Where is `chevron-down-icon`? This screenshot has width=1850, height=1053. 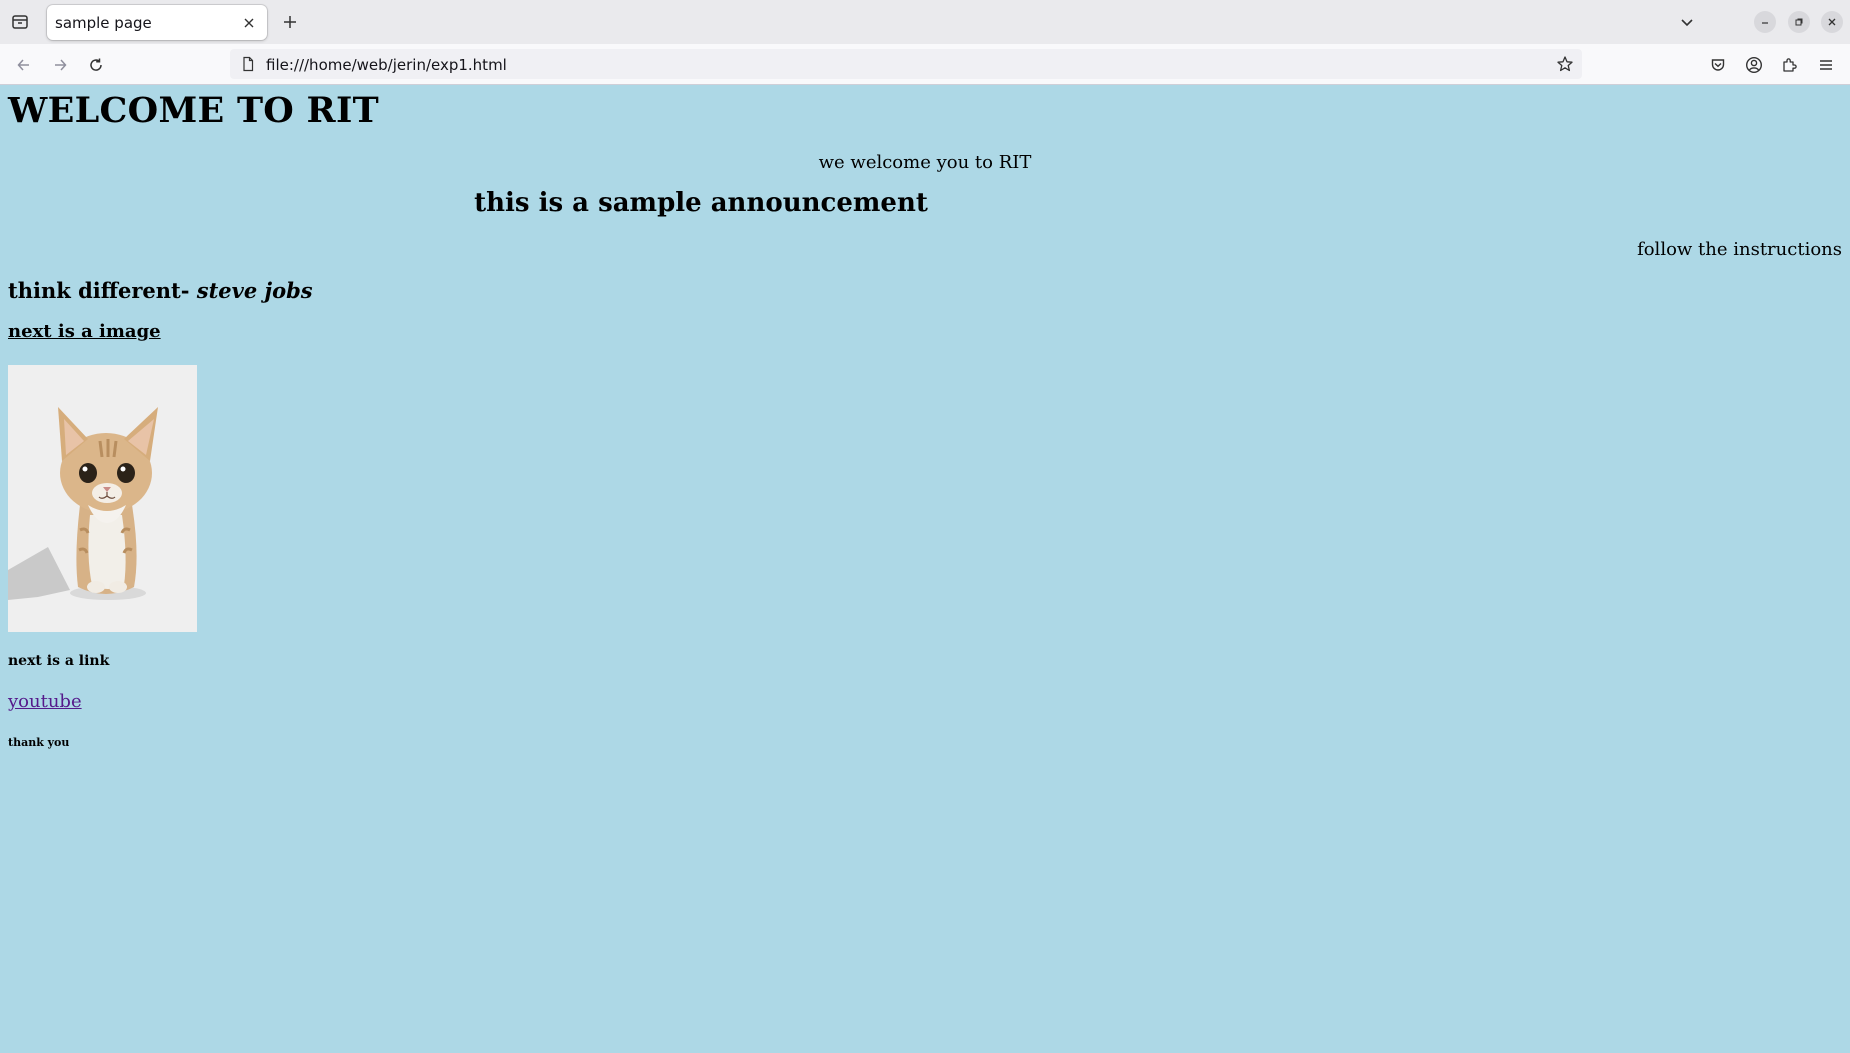 chevron-down-icon is located at coordinates (1687, 22).